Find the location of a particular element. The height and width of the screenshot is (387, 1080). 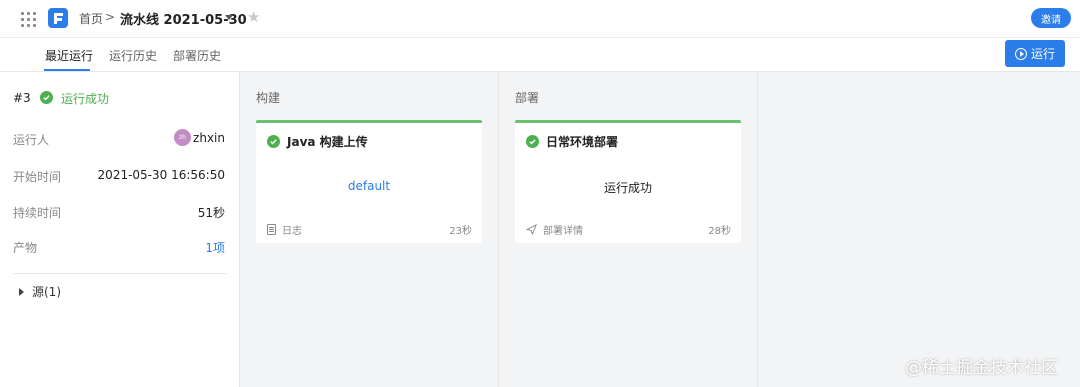

runner-name: zhxin is located at coordinates (209, 138).